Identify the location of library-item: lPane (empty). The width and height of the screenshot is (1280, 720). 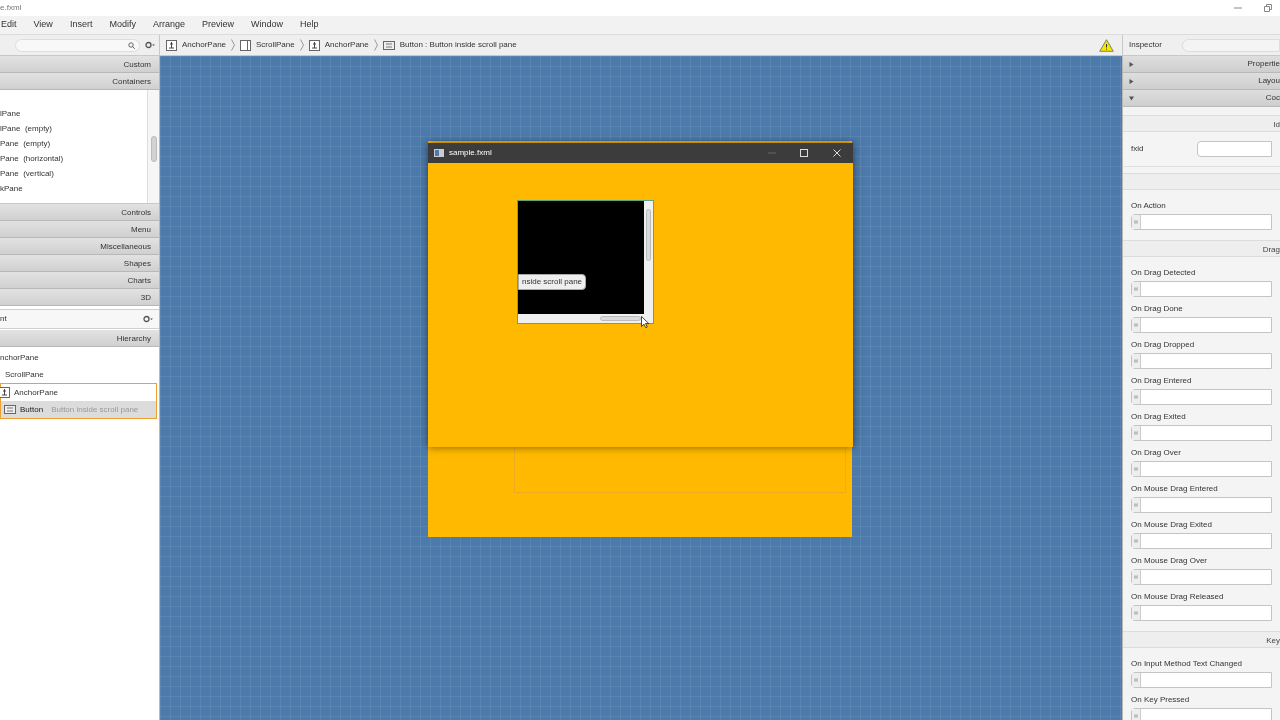
(73, 128).